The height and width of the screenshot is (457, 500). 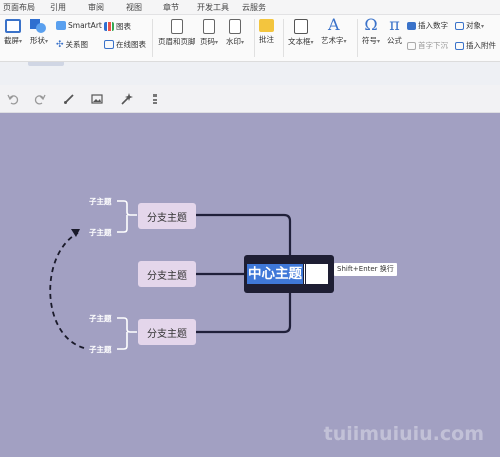 What do you see at coordinates (481, 45) in the screenshot?
I see `insert-attachment-label: 插入附件` at bounding box center [481, 45].